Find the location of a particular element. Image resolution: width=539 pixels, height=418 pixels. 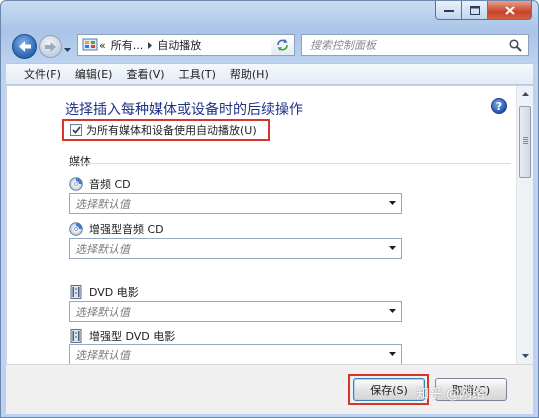

autoplay-checkbox is located at coordinates (76, 130).